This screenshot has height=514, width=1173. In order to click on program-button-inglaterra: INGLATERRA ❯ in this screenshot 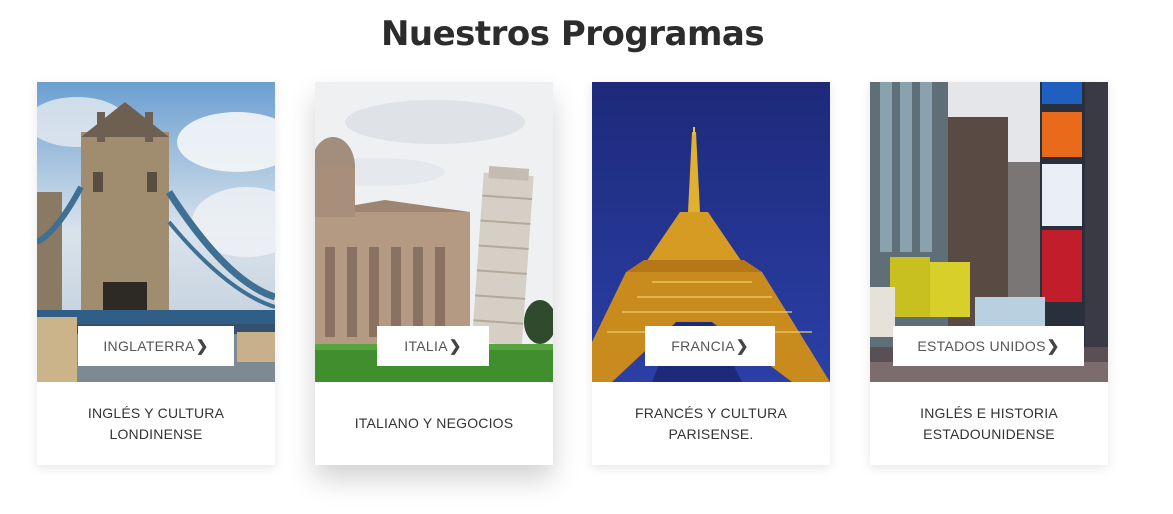, I will do `click(156, 346)`.